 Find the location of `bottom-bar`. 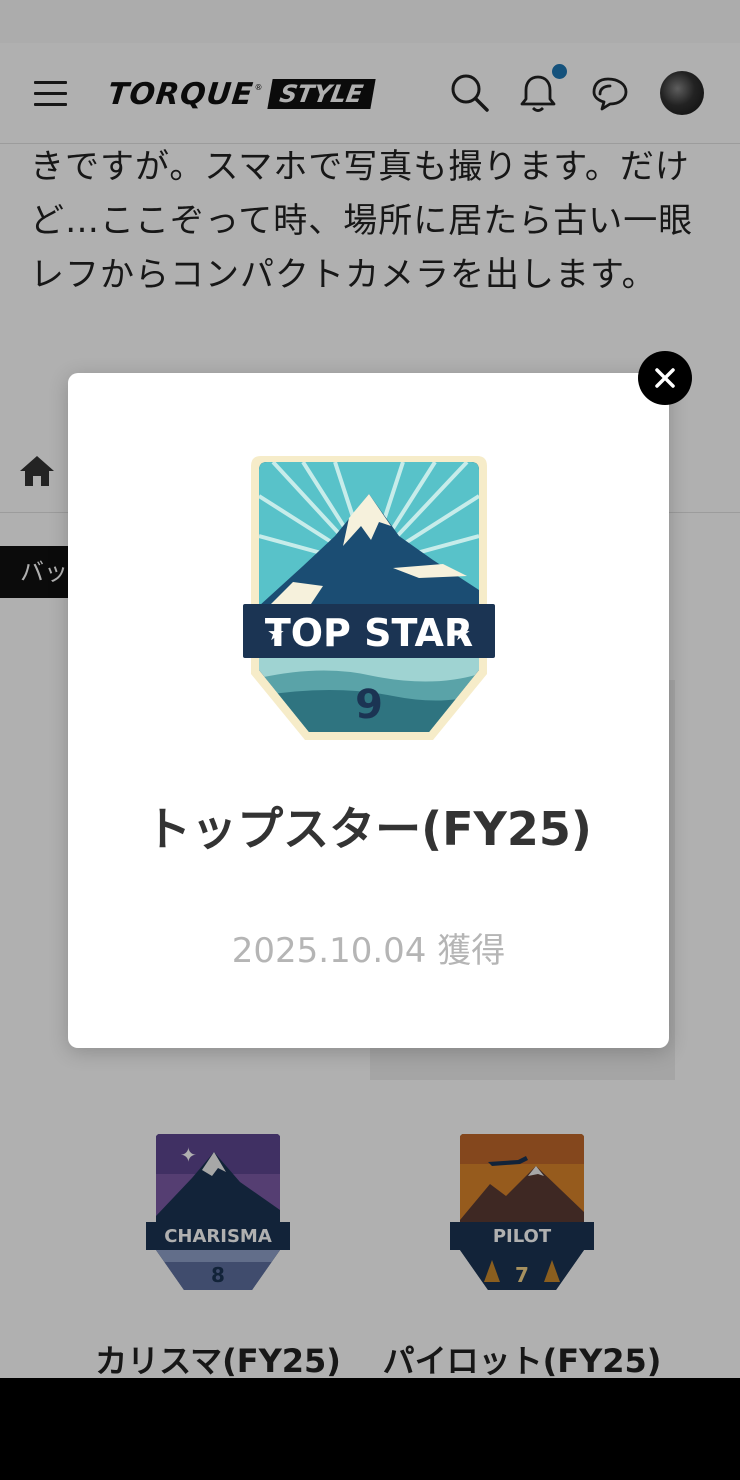

bottom-bar is located at coordinates (370, 1429).